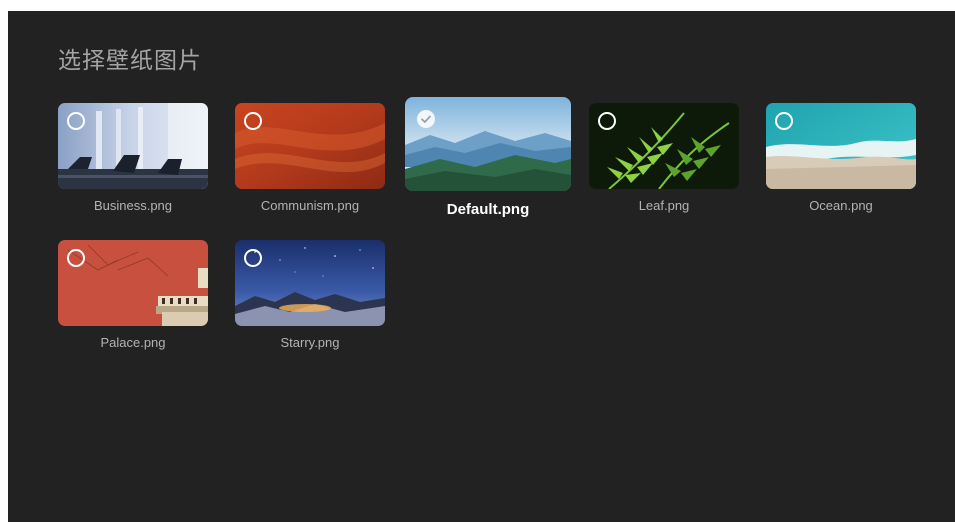 The width and height of the screenshot is (955, 522). What do you see at coordinates (488, 209) in the screenshot?
I see `wallpaper-label-default: Default.png` at bounding box center [488, 209].